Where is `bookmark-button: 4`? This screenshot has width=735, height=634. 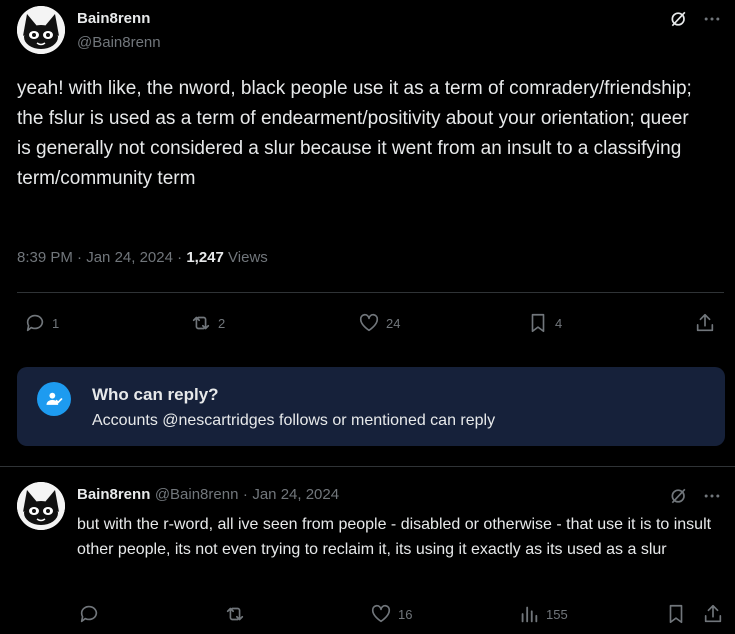
bookmark-button: 4 is located at coordinates (544, 323).